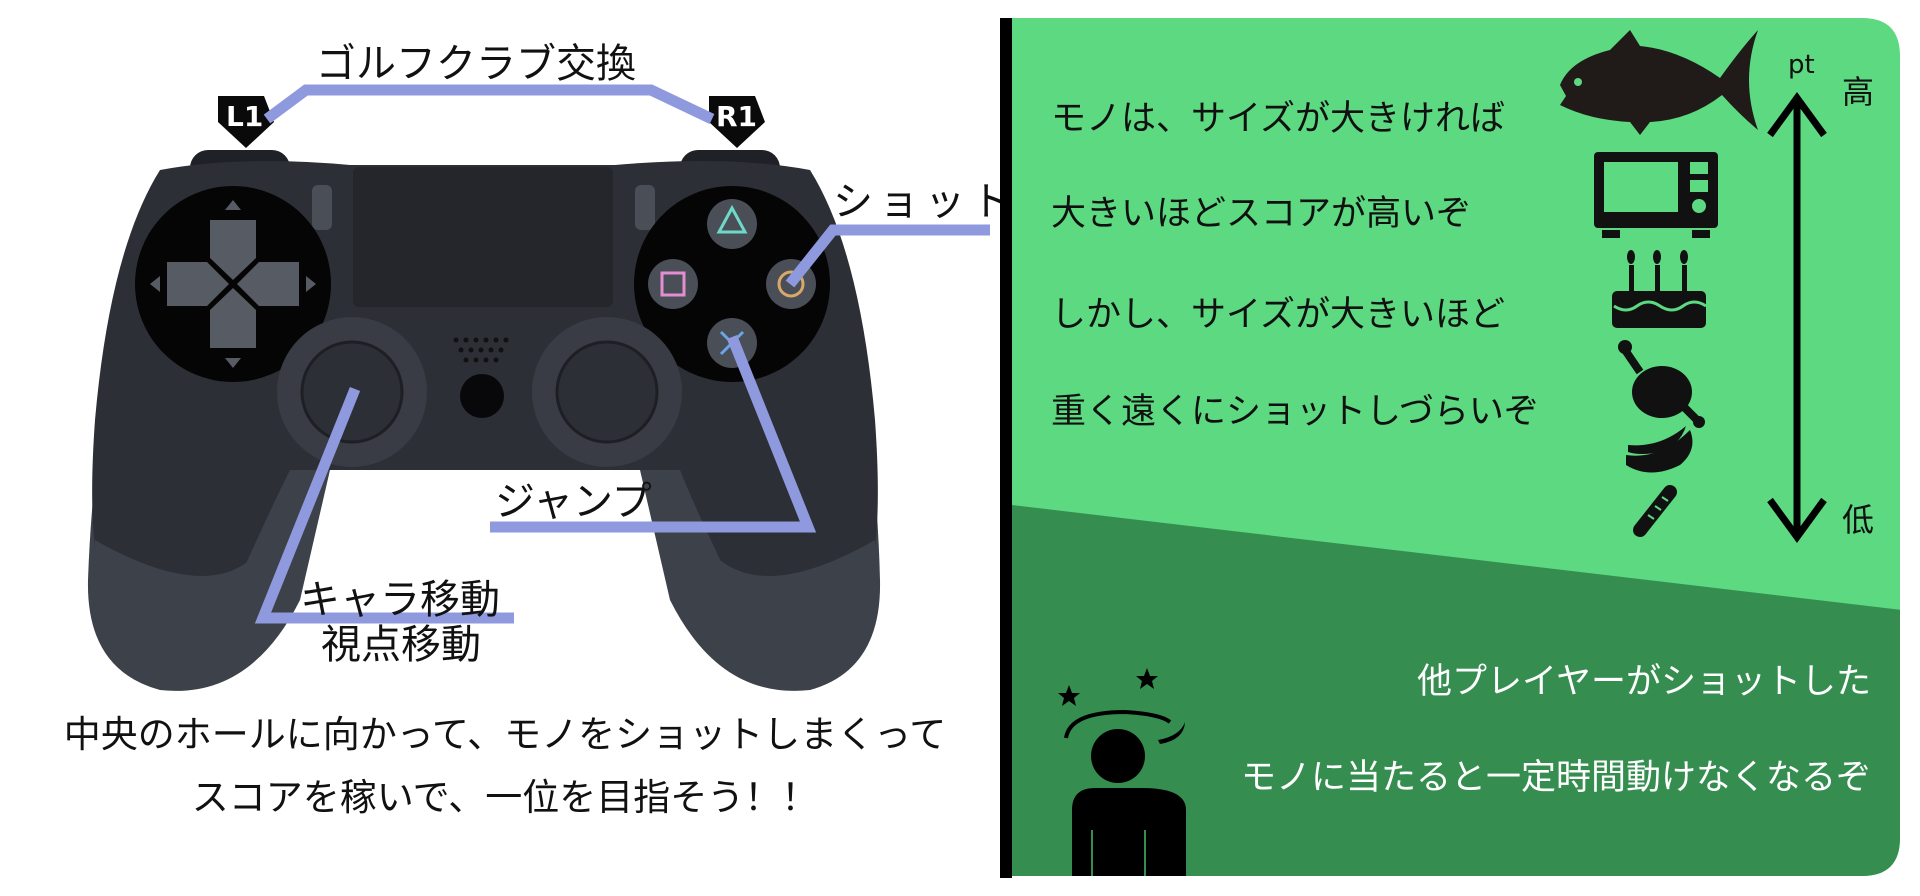 This screenshot has height=896, width=1920. What do you see at coordinates (1656, 195) in the screenshot?
I see `microwave-icon` at bounding box center [1656, 195].